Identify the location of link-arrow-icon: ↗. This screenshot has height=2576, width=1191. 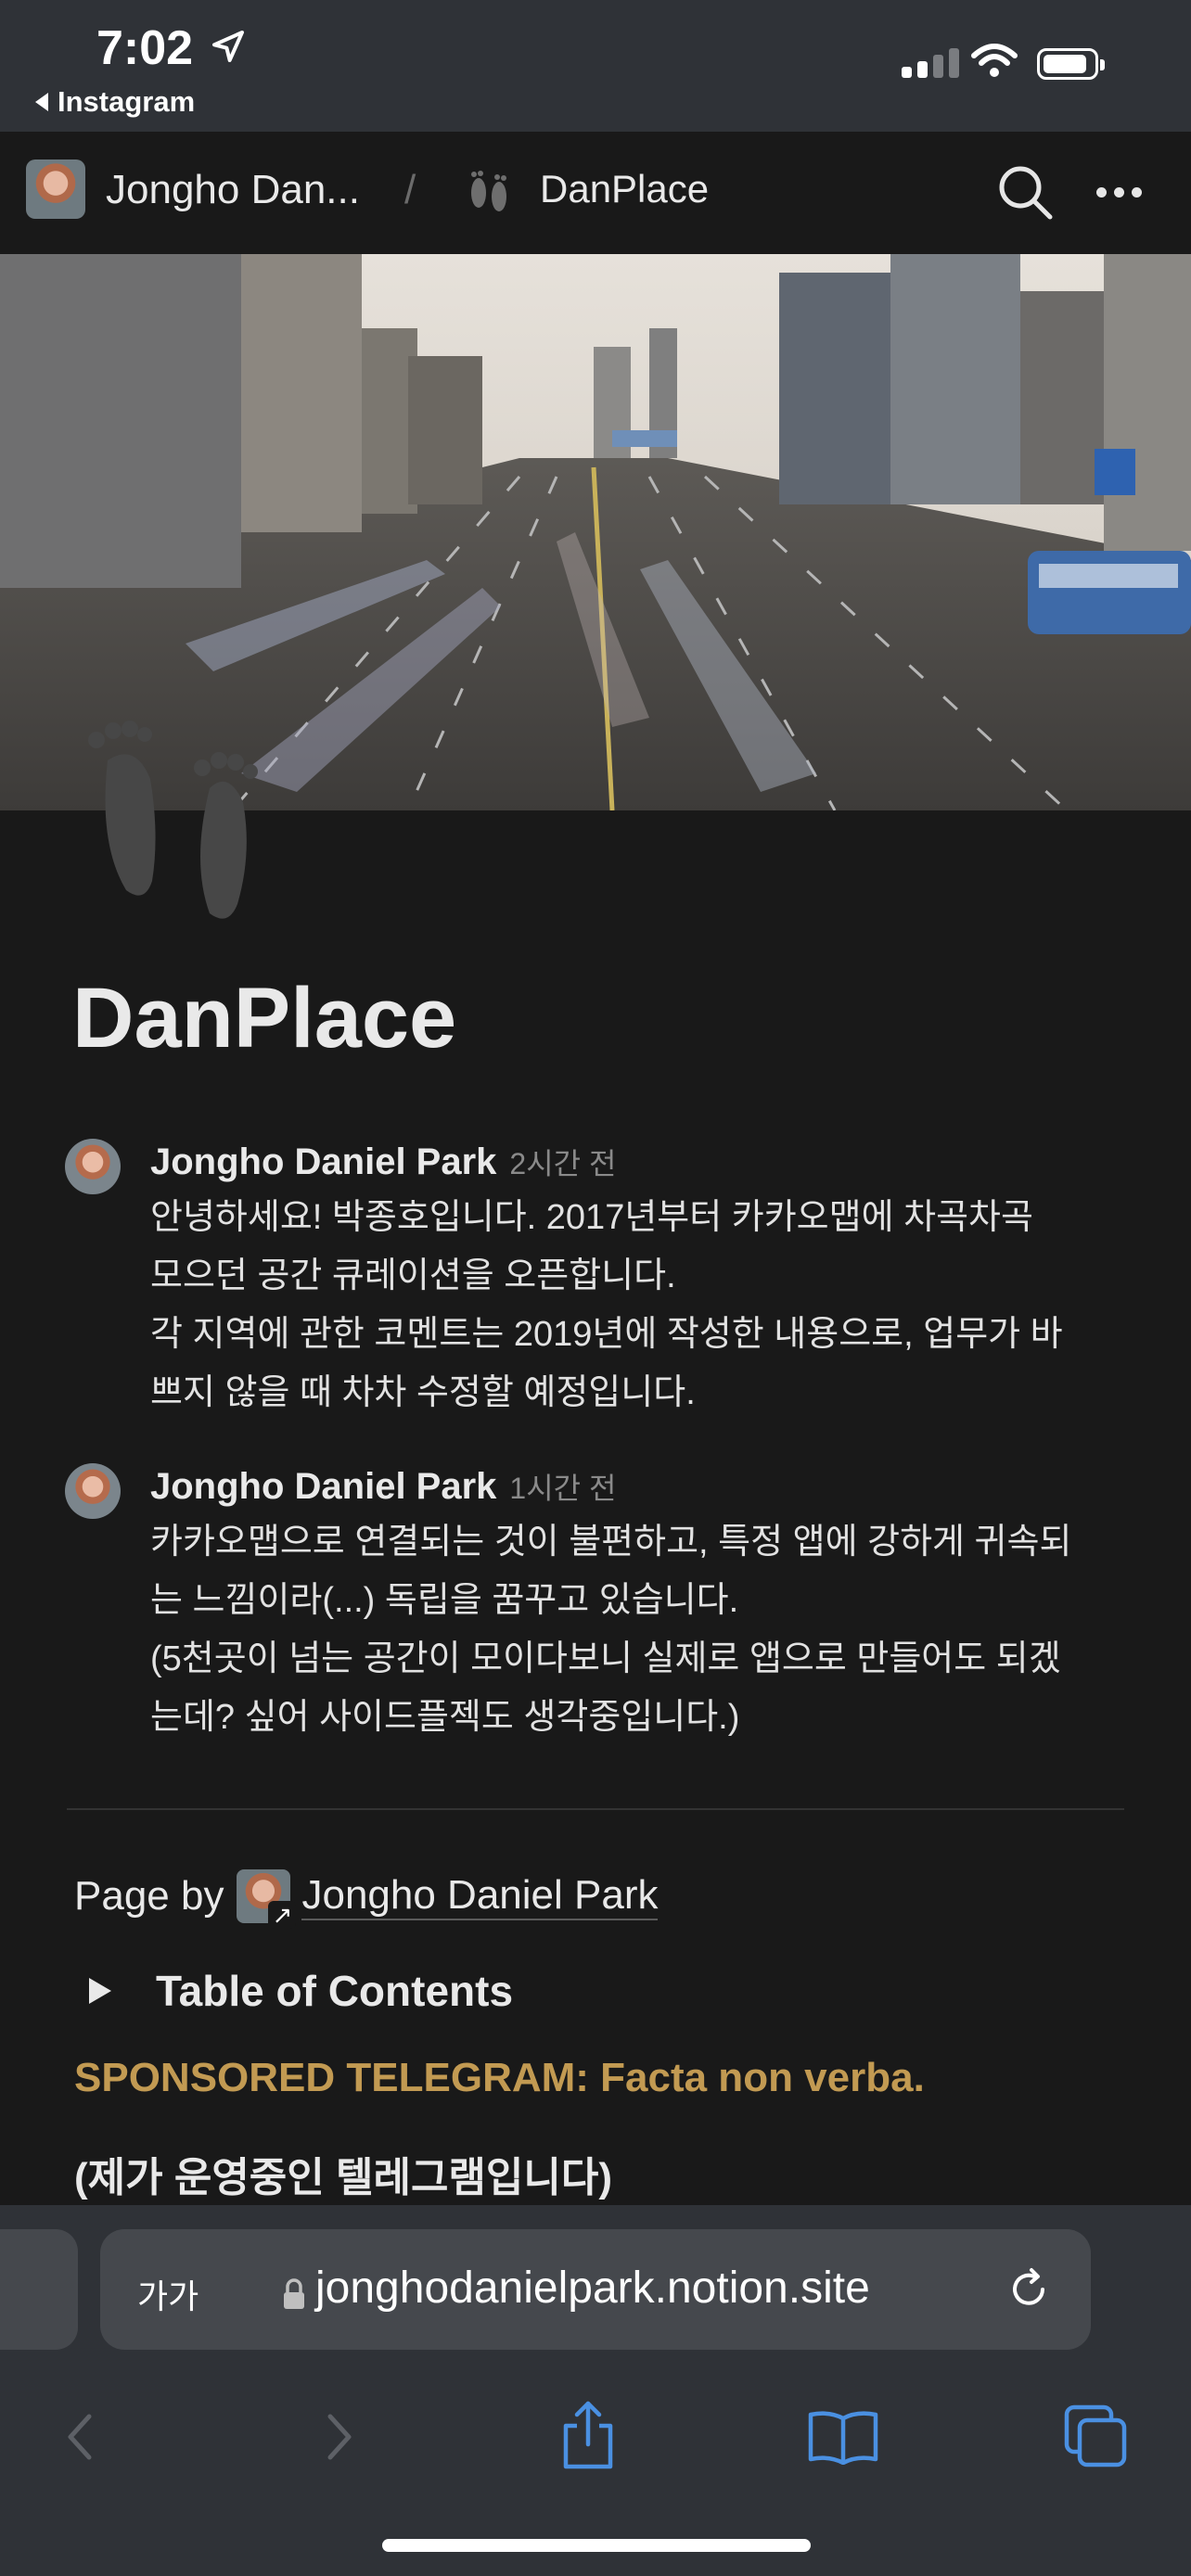
(283, 1915).